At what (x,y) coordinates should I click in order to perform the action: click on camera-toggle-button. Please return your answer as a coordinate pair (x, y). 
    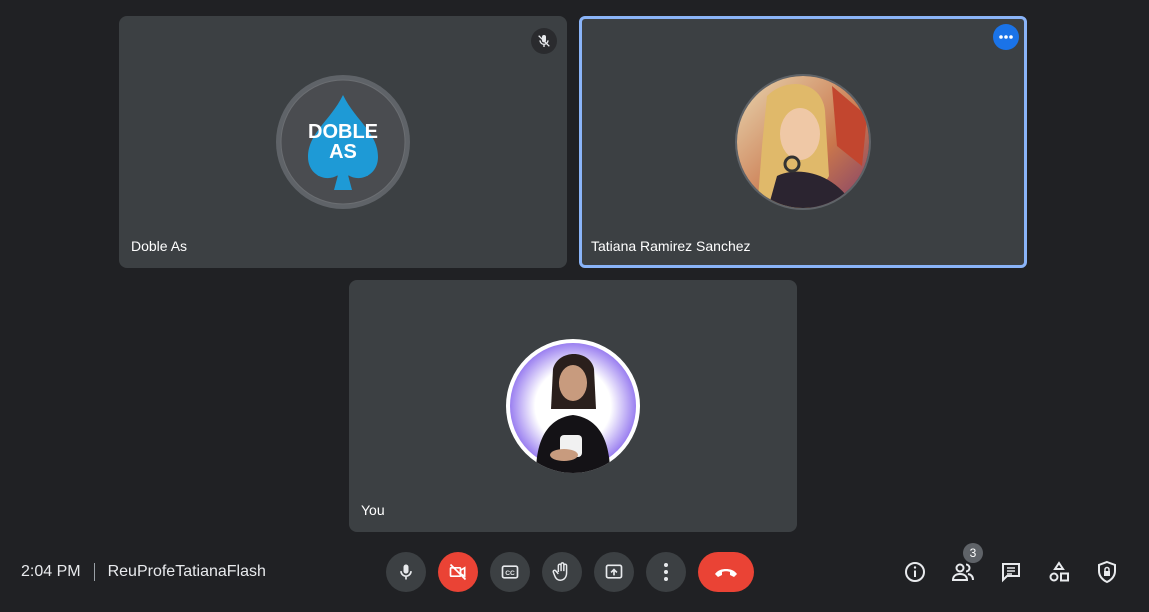
    Looking at the image, I should click on (458, 572).